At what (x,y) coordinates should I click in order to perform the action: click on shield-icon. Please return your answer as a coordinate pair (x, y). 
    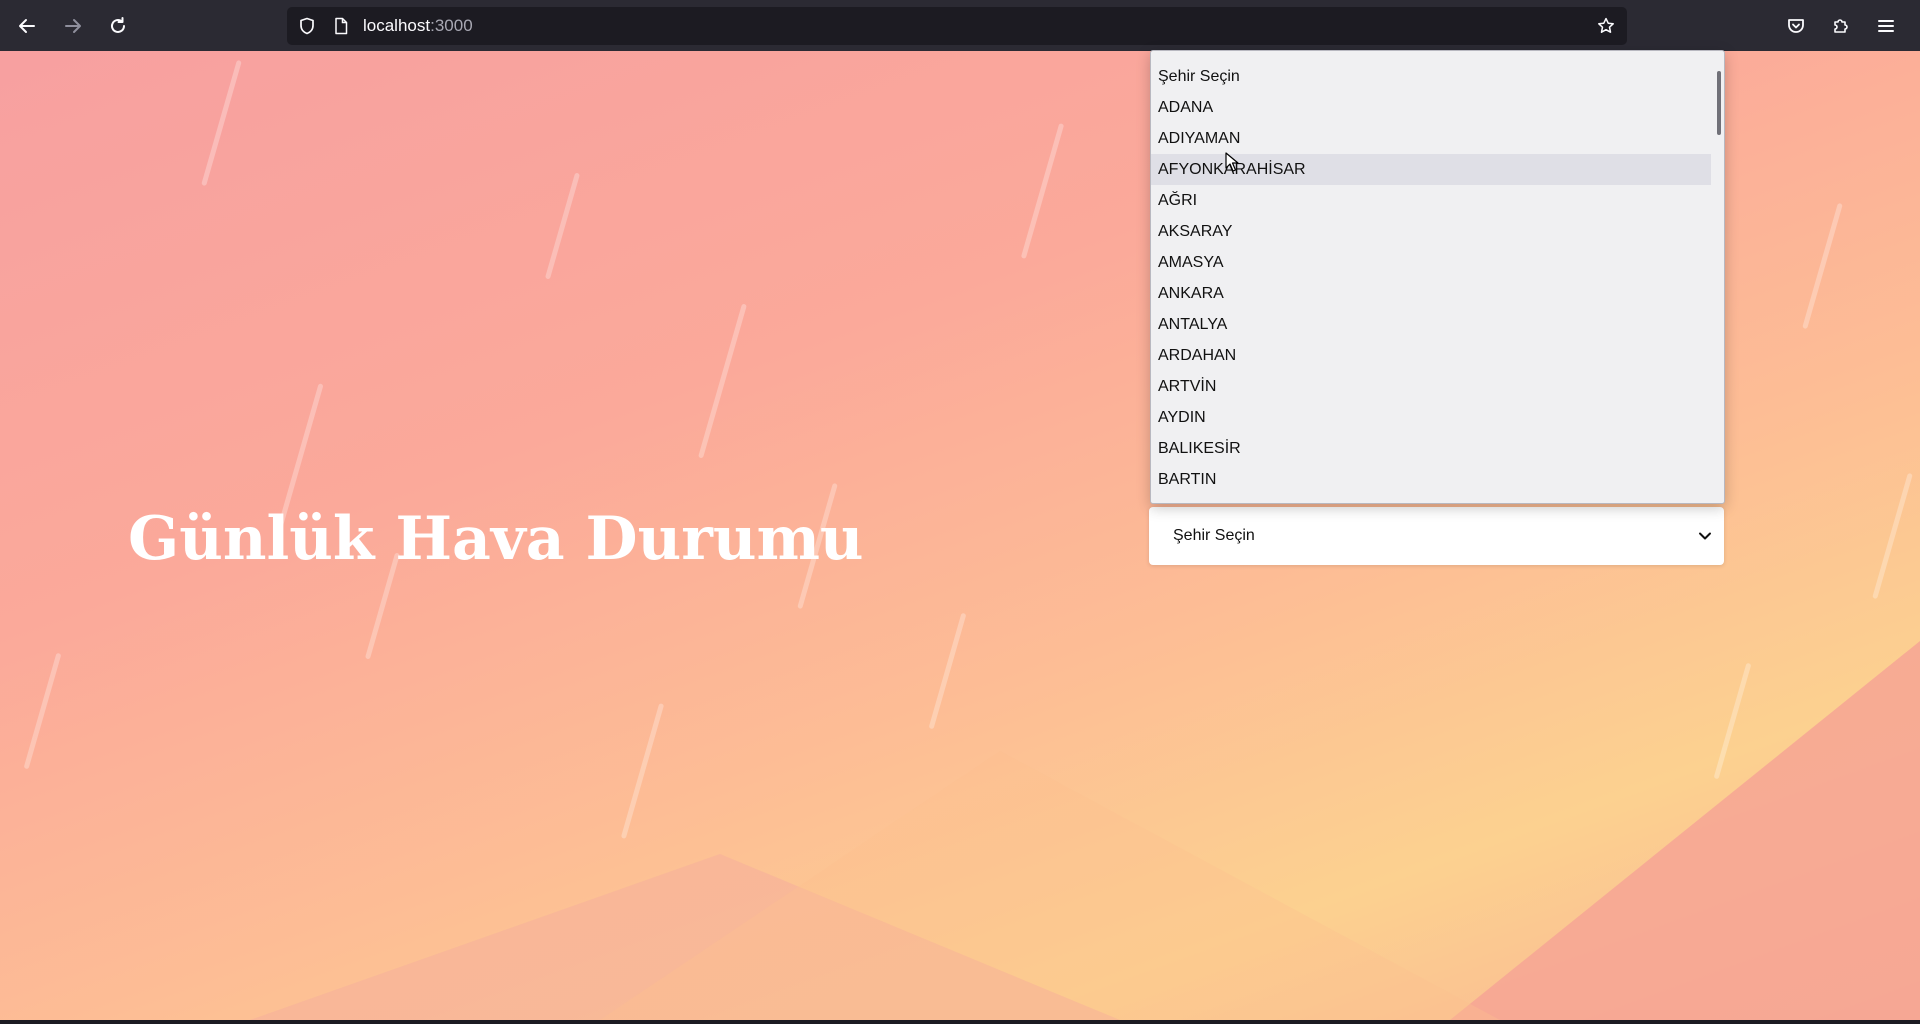
    Looking at the image, I should click on (307, 26).